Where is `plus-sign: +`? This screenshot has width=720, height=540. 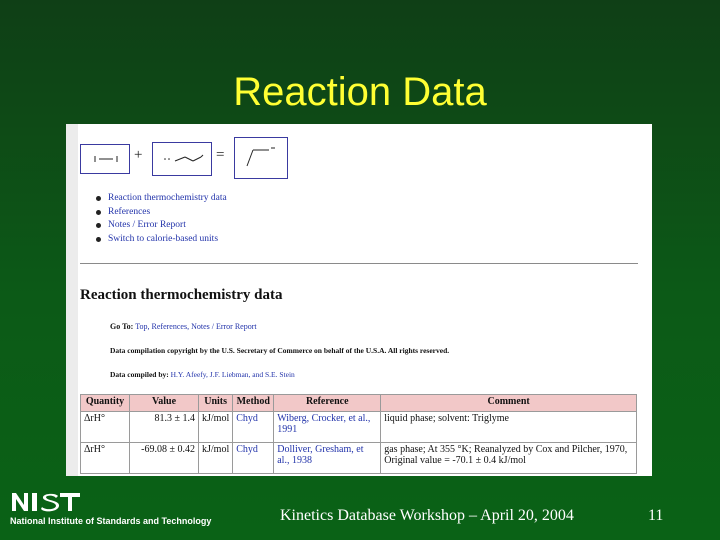 plus-sign: + is located at coordinates (138, 155).